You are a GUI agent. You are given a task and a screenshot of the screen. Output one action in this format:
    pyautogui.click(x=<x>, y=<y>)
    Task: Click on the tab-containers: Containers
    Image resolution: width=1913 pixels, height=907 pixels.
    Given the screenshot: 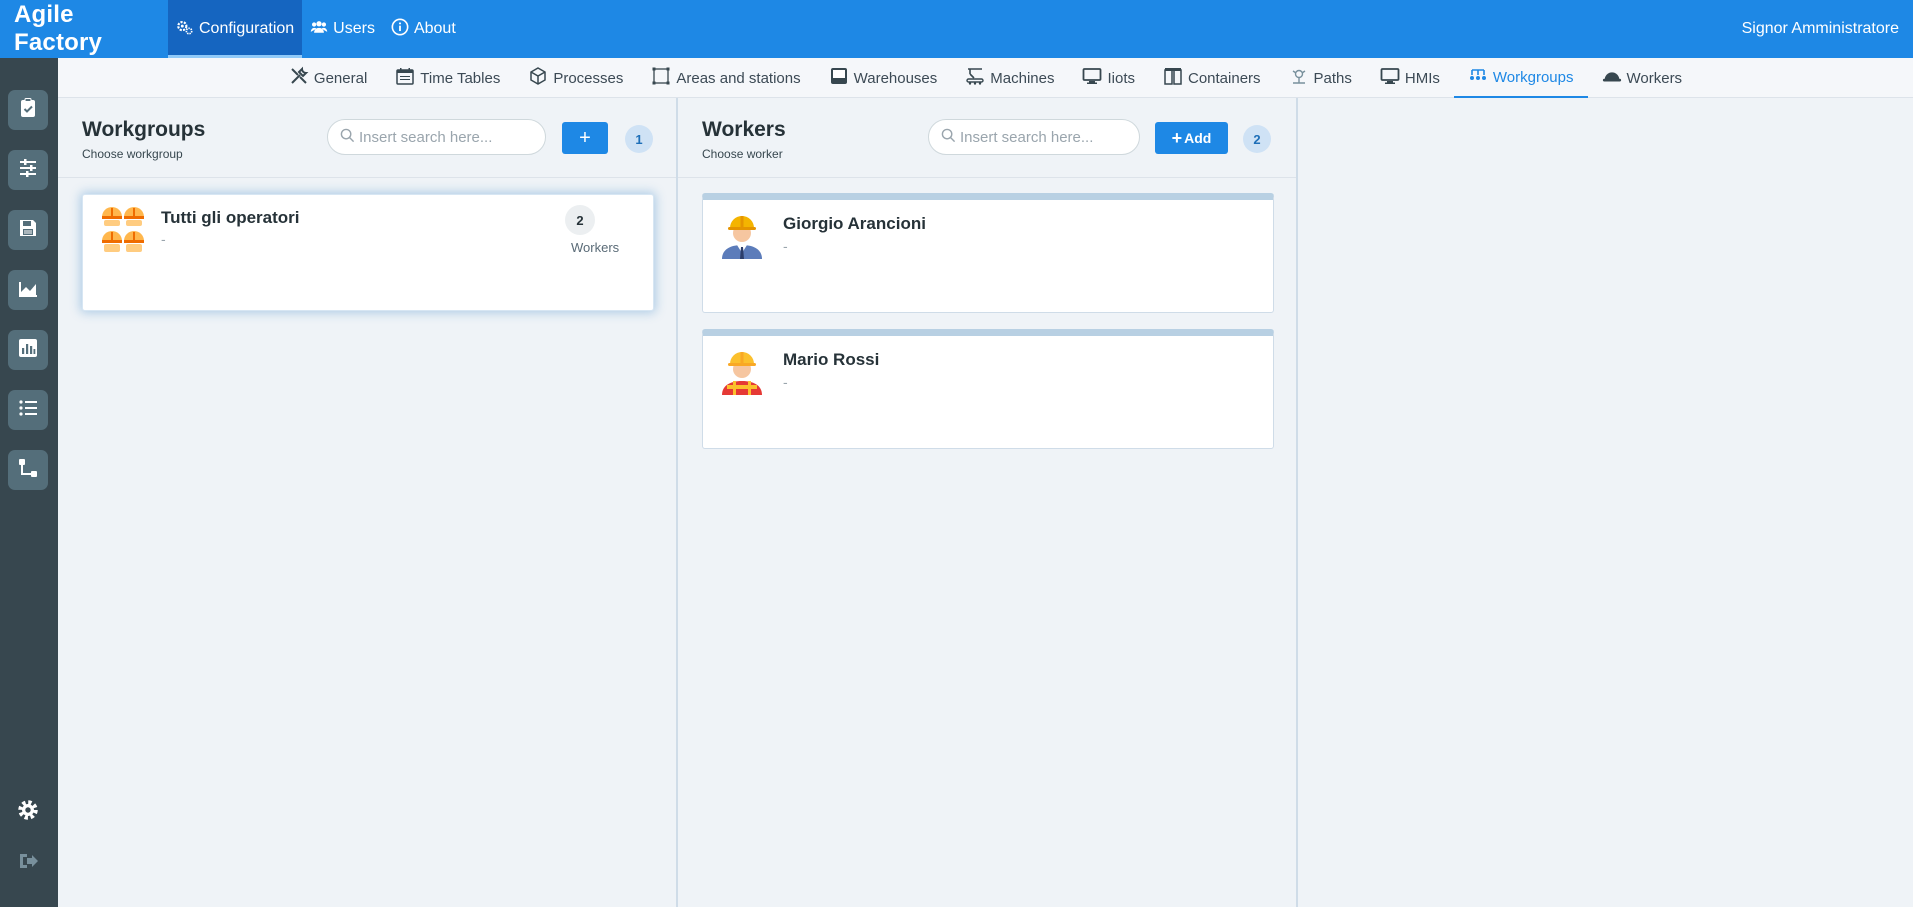 What is the action you would take?
    pyautogui.click(x=1212, y=78)
    